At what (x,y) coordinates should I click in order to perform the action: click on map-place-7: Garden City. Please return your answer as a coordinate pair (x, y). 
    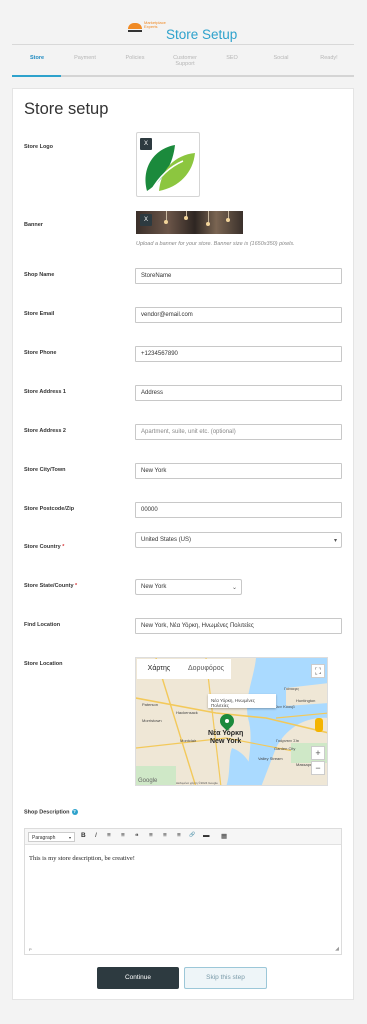
    Looking at the image, I should click on (285, 748).